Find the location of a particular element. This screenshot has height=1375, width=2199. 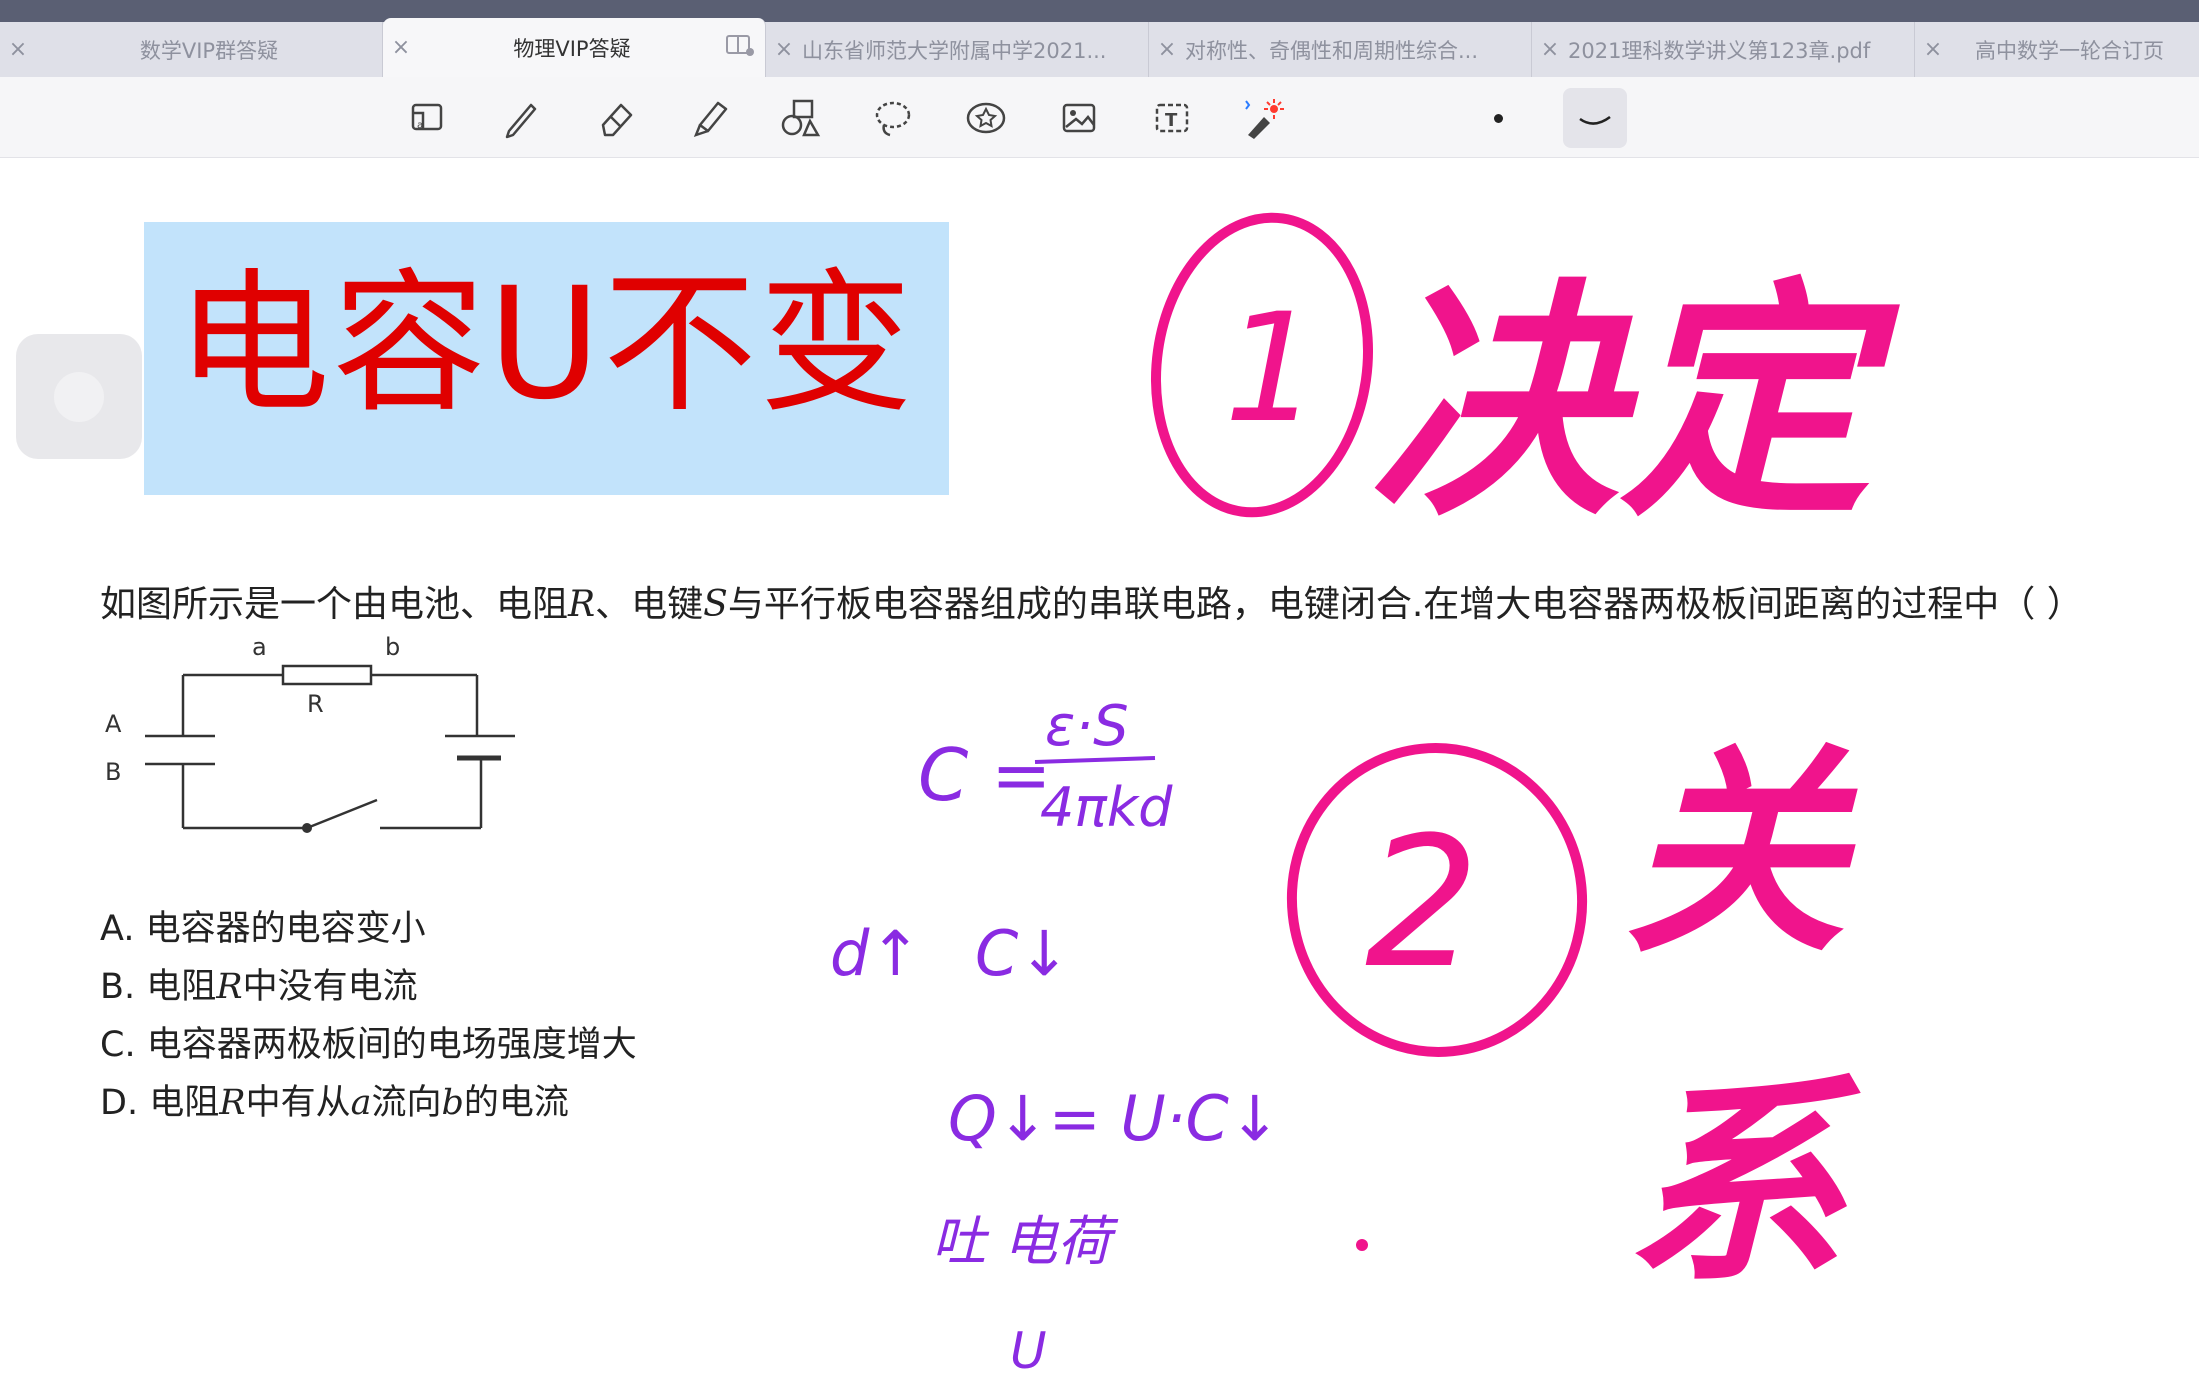

formula-denominator: 4πkd is located at coordinates (1106, 807).